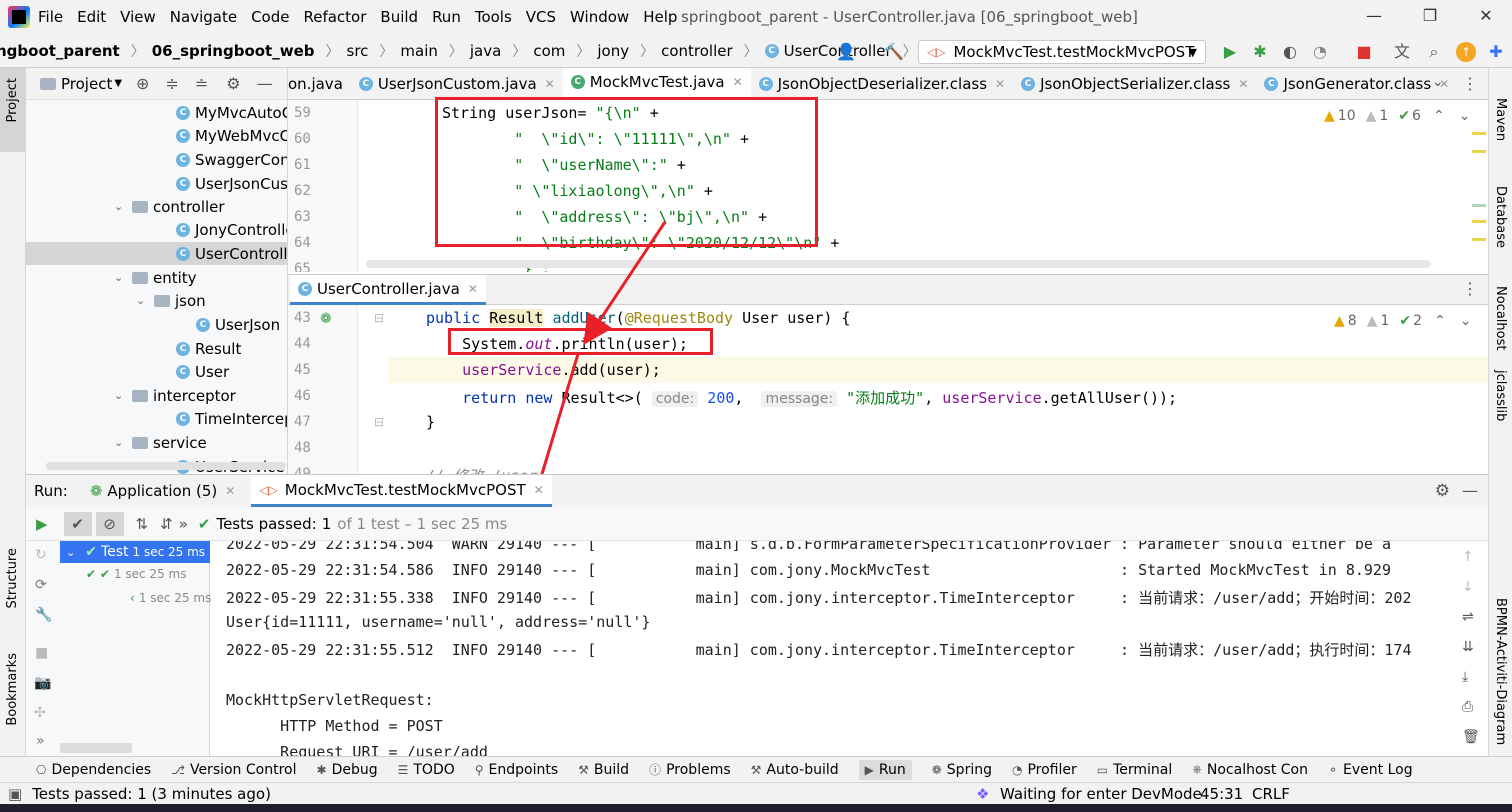  What do you see at coordinates (93, 770) in the screenshot?
I see `tab-dependencies: ⎔ Dependencies` at bounding box center [93, 770].